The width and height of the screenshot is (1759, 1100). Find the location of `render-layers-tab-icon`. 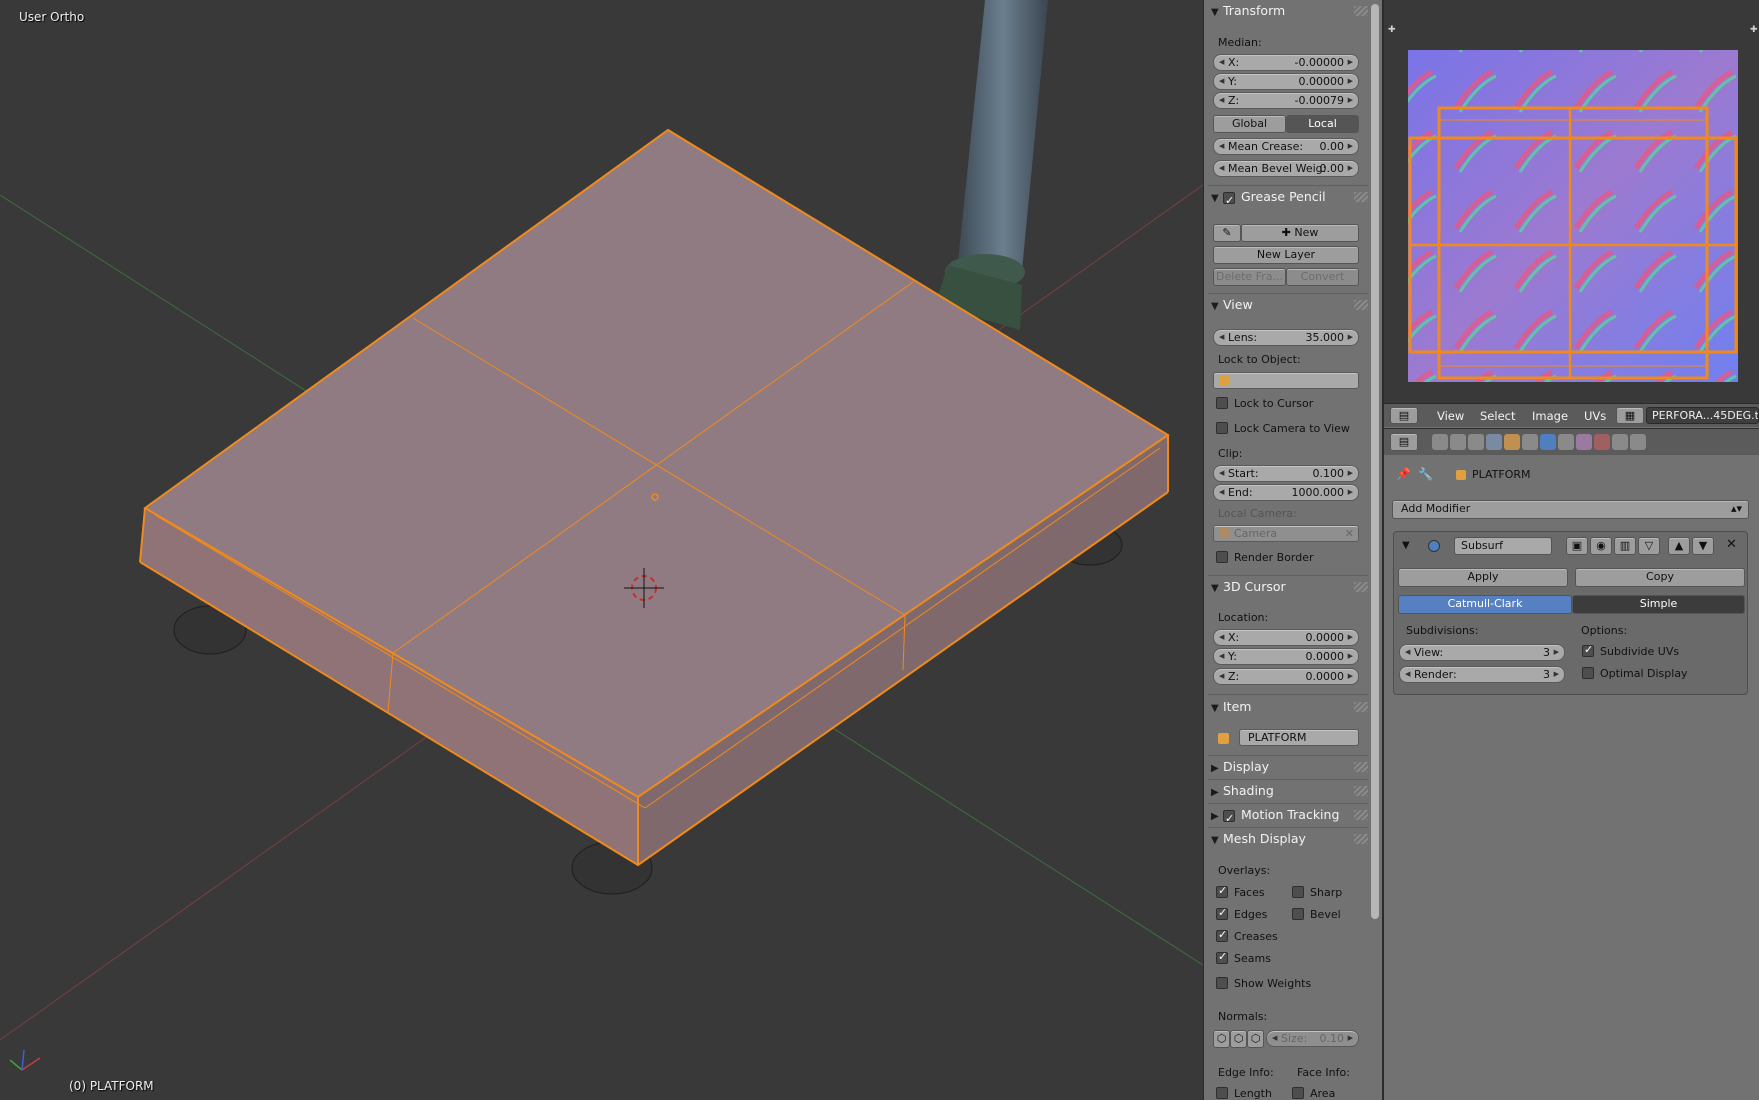

render-layers-tab-icon is located at coordinates (1458, 442).